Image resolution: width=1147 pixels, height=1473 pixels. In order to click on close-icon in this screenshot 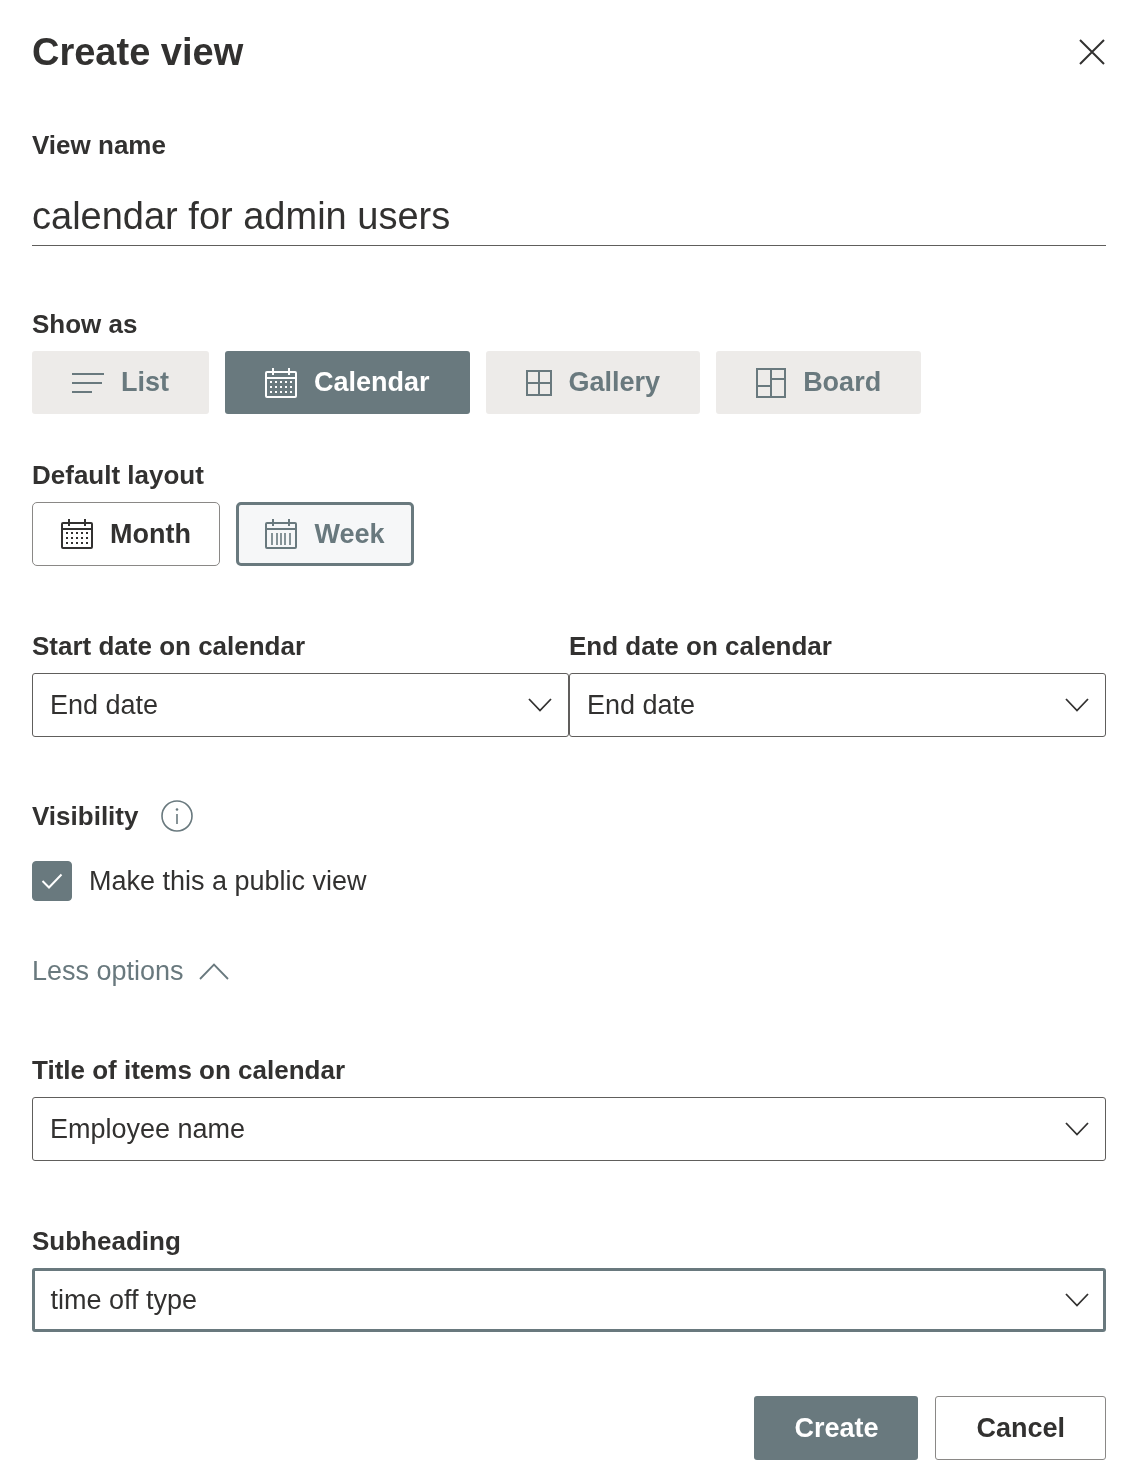, I will do `click(1092, 52)`.